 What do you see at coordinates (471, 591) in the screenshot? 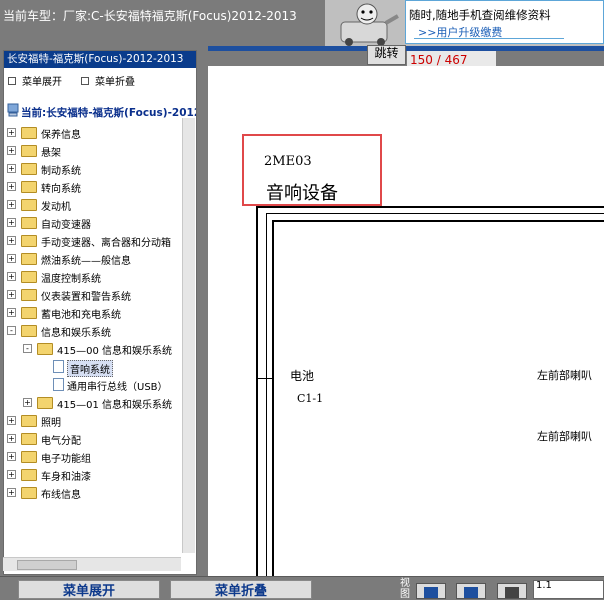
I see `fit-page-button` at bounding box center [471, 591].